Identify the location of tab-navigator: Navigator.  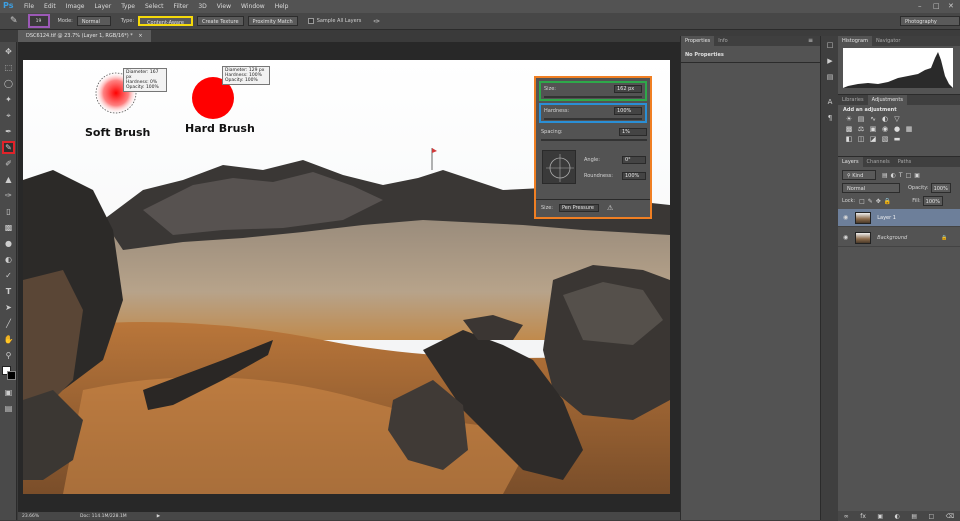
(888, 41).